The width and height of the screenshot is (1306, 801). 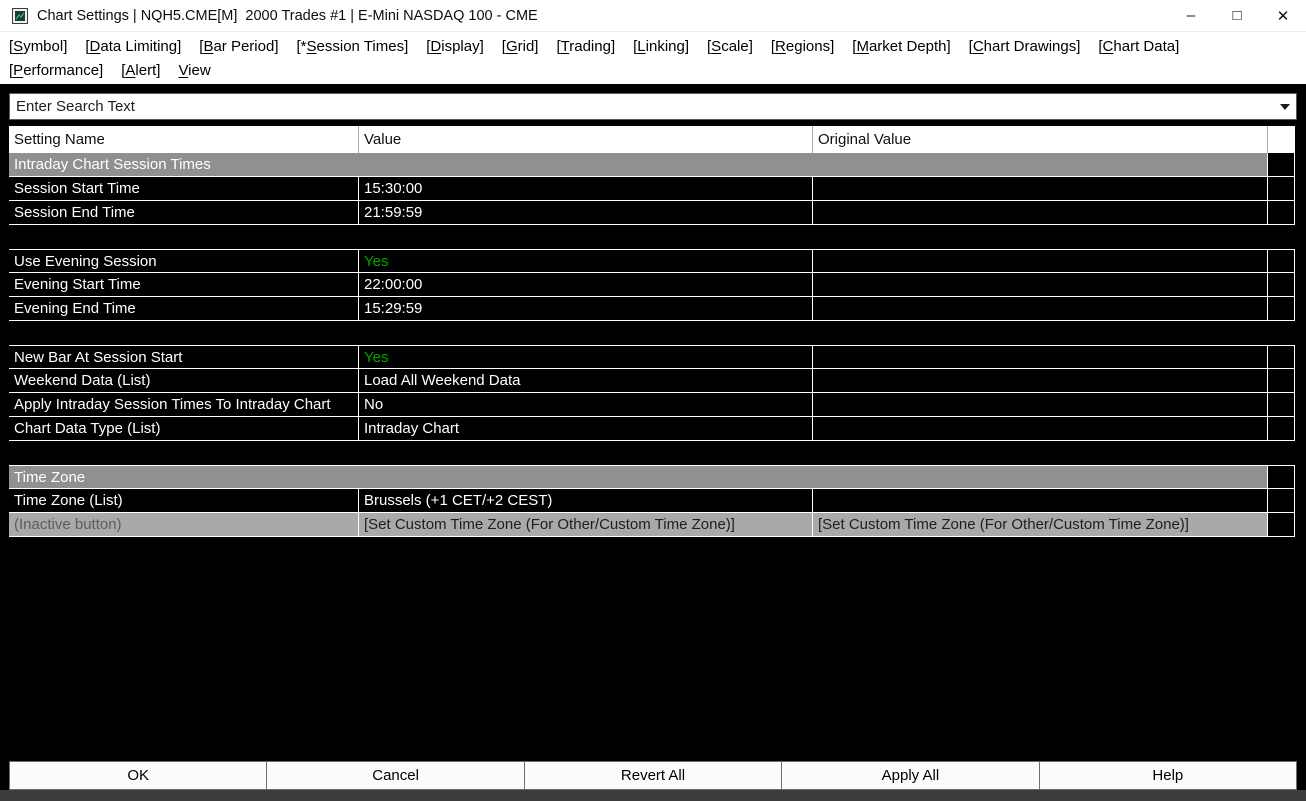 What do you see at coordinates (194, 70) in the screenshot?
I see `menu-item-view: View` at bounding box center [194, 70].